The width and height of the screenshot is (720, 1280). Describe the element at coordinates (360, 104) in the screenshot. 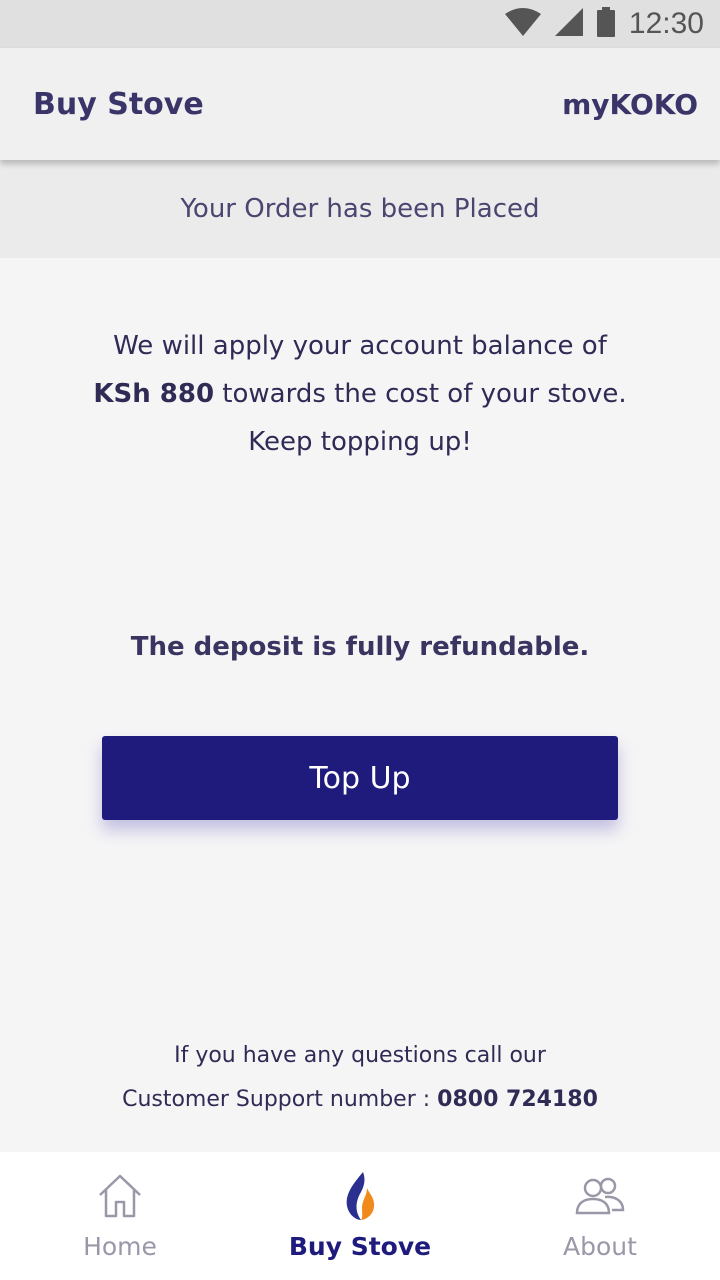

I see `app-bar: Buy Stove myKOKO` at that location.